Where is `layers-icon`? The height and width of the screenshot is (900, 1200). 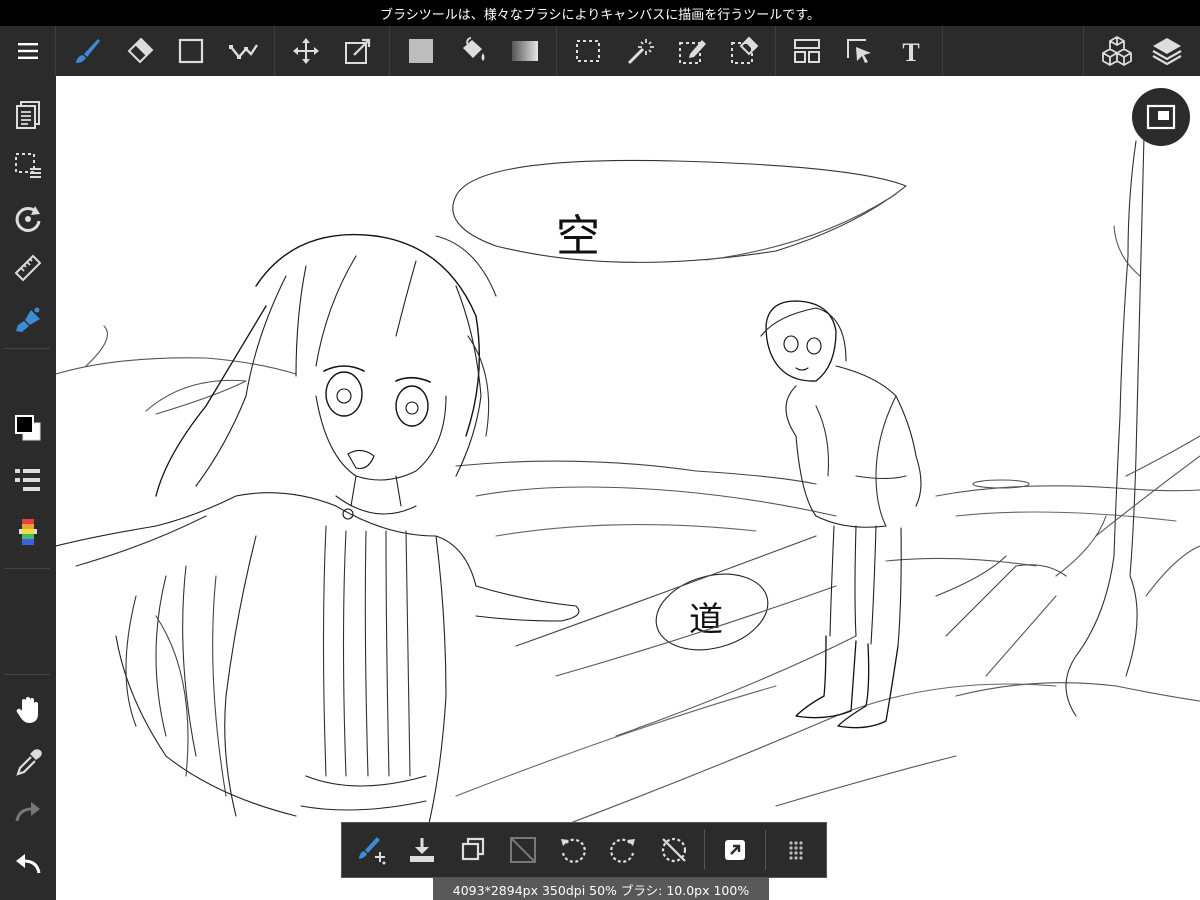
layers-icon is located at coordinates (1167, 52).